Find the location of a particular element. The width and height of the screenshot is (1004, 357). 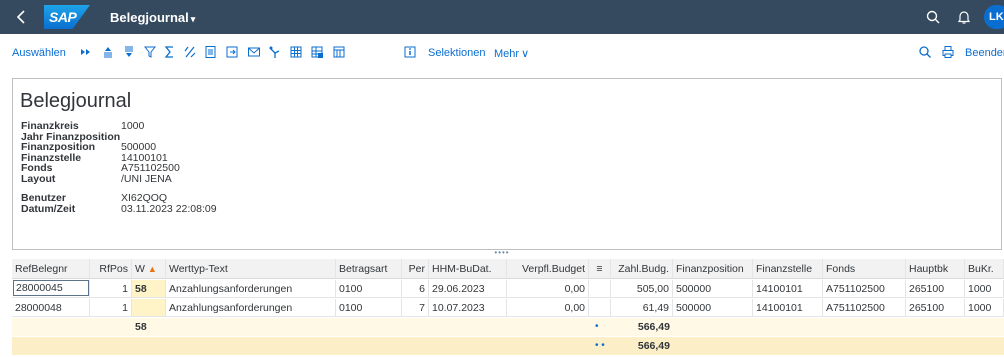

col-header-finanzstelle: Finanzstelle is located at coordinates (788, 268).